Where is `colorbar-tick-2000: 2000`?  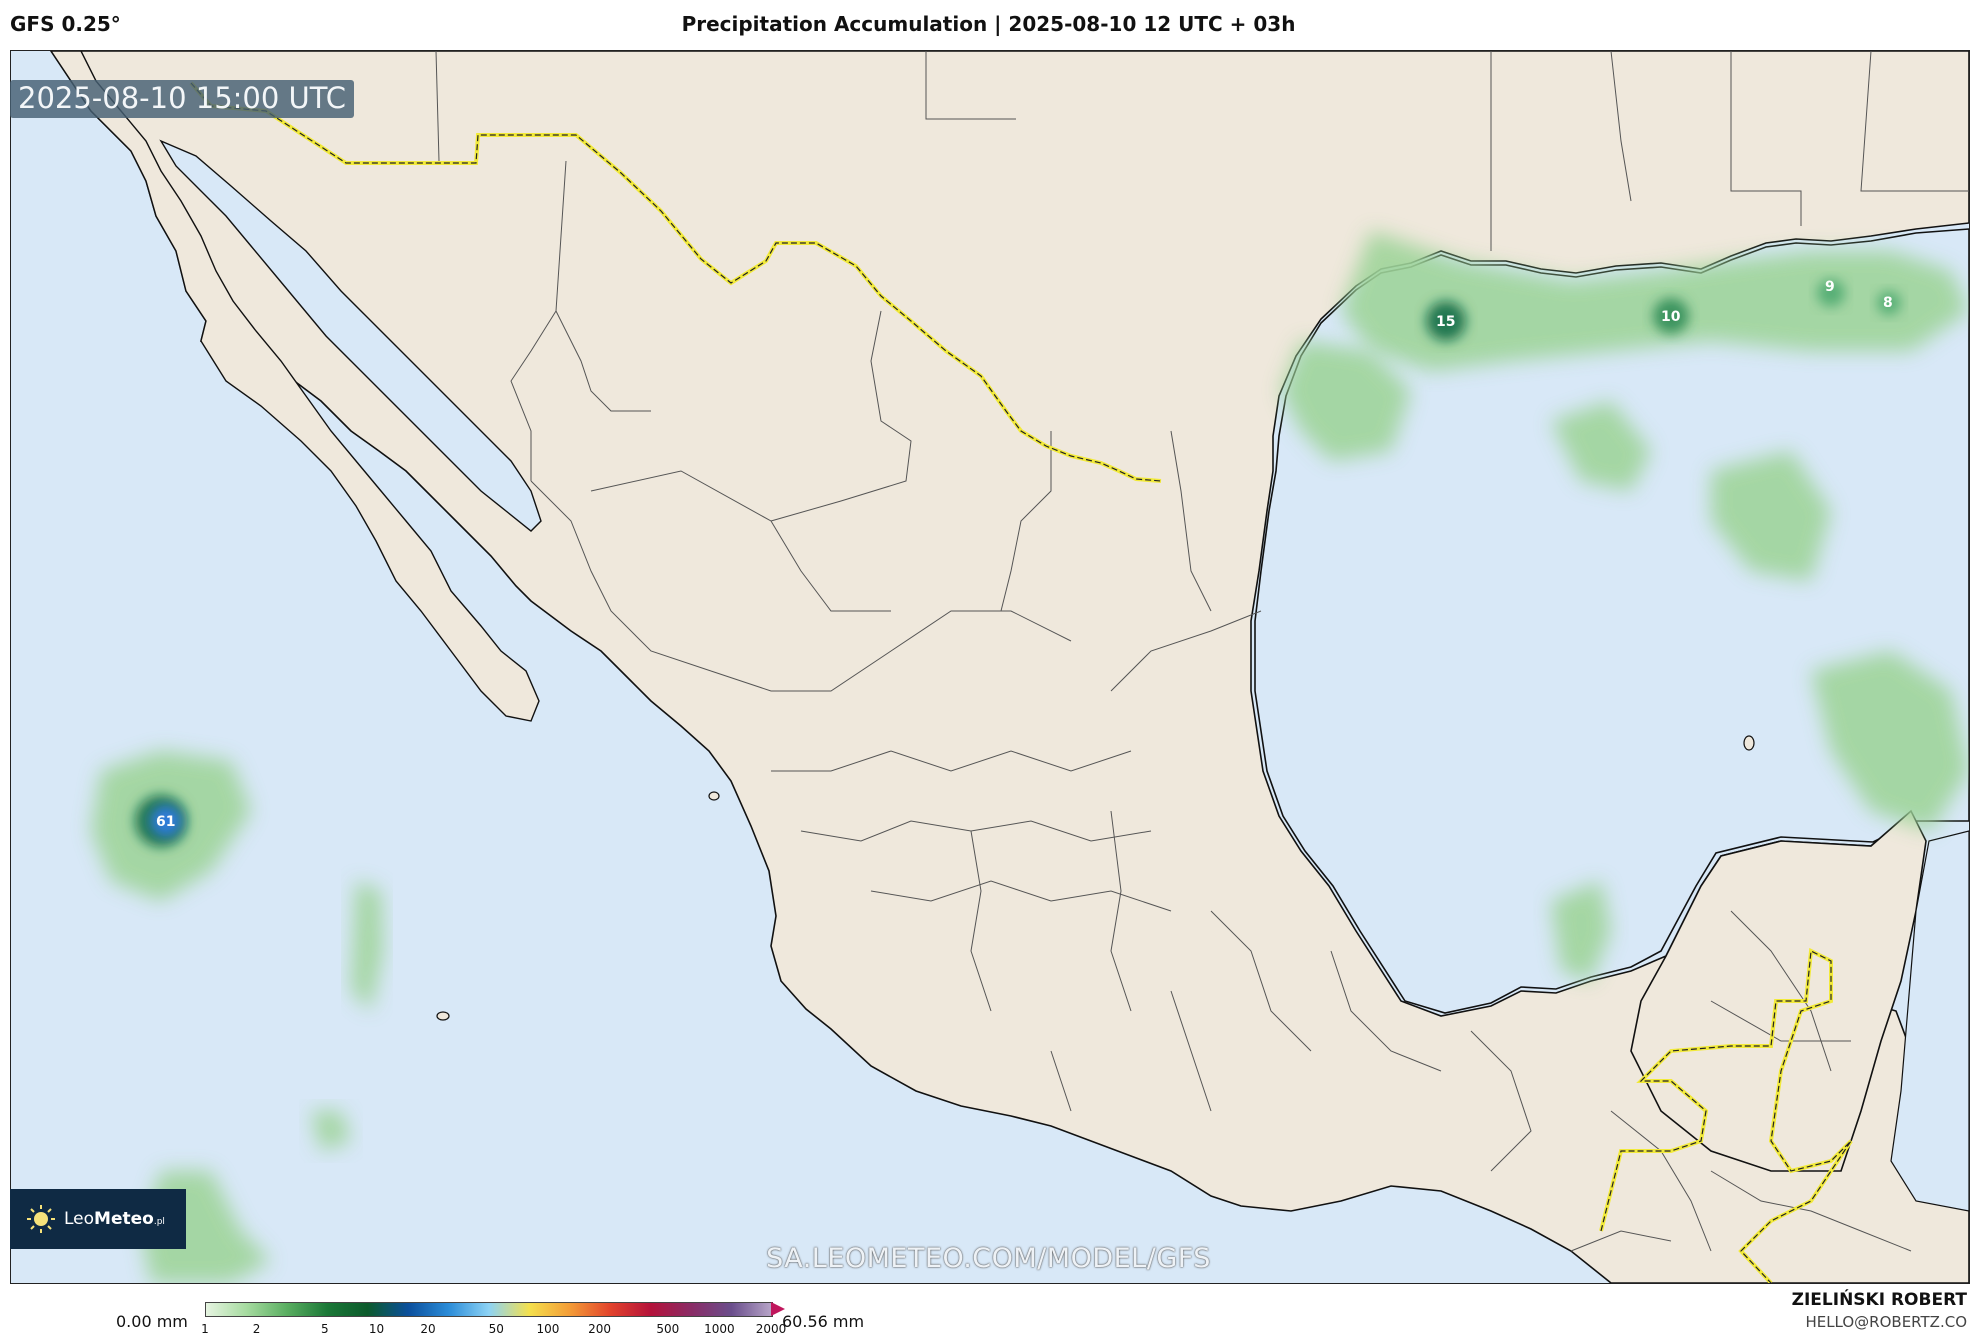
colorbar-tick-2000: 2000 is located at coordinates (771, 1329).